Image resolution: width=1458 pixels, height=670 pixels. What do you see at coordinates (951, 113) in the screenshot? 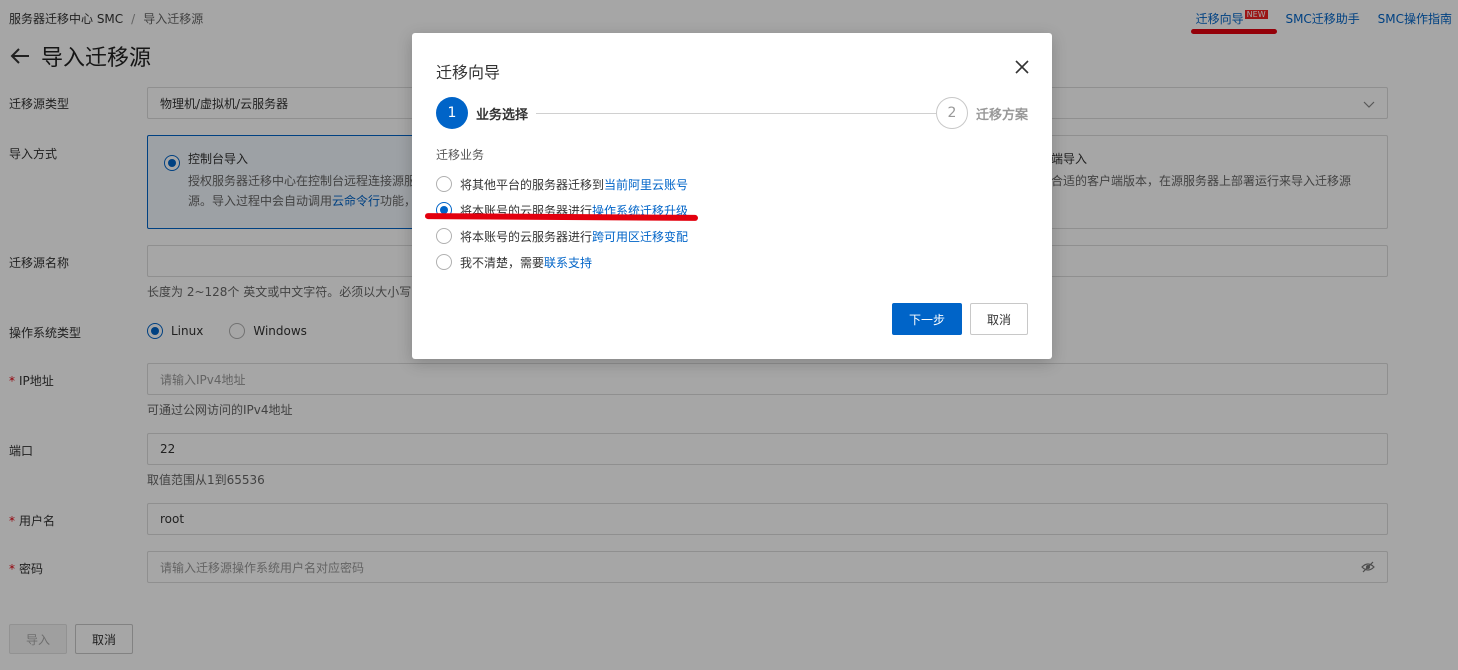
I see `step-2-circle: 2` at bounding box center [951, 113].